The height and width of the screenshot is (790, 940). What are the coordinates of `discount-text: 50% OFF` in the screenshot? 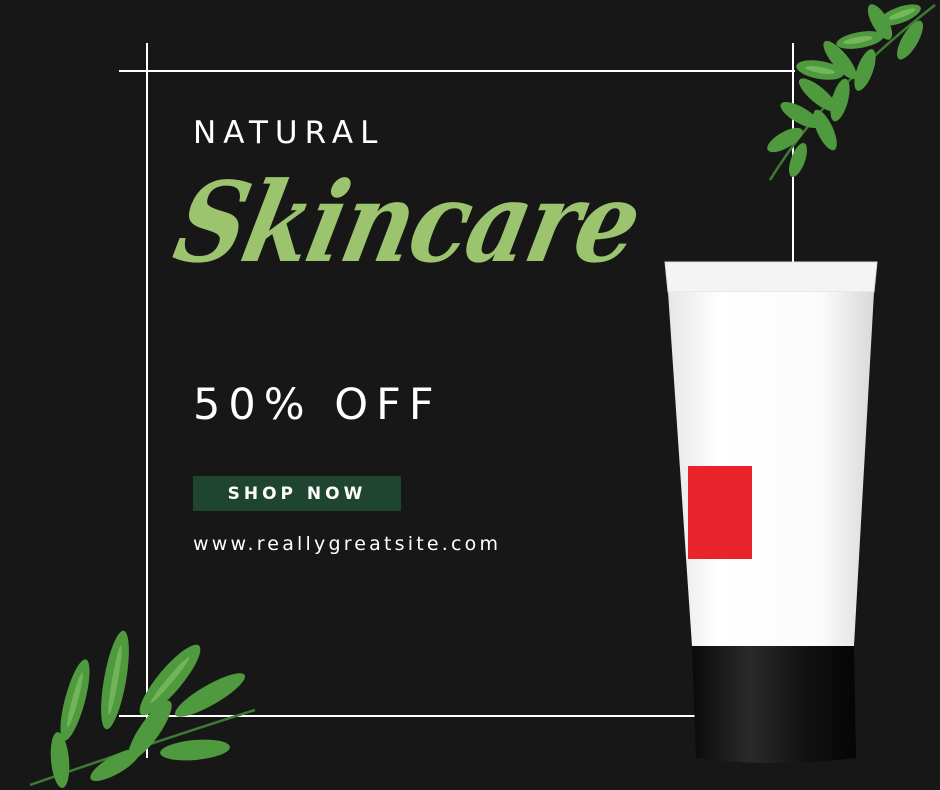 It's located at (317, 405).